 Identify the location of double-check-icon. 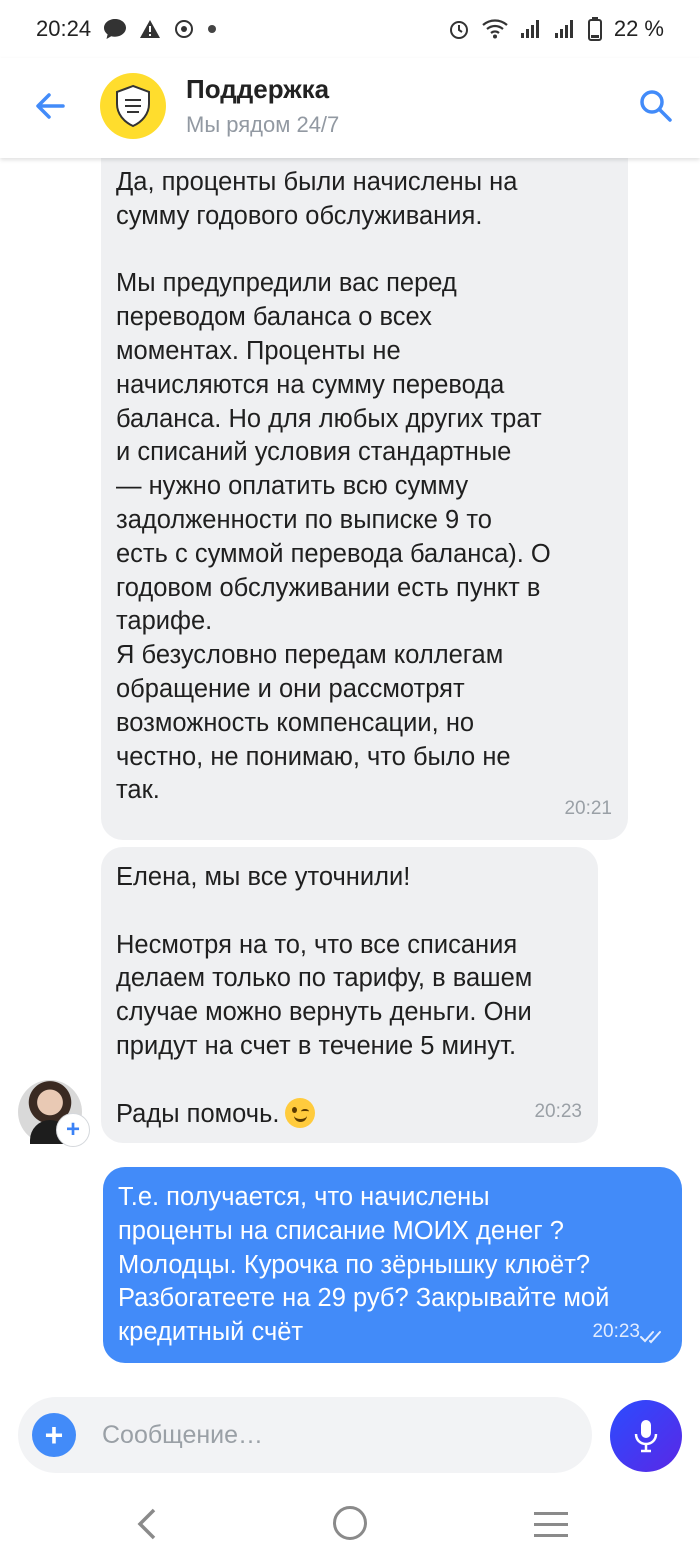
(650, 1337).